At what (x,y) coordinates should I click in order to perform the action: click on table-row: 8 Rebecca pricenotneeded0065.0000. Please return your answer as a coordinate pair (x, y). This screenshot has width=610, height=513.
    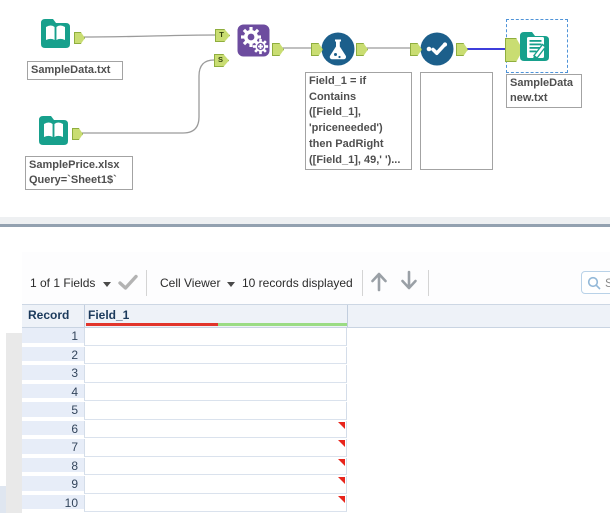
    Looking at the image, I should click on (185, 467).